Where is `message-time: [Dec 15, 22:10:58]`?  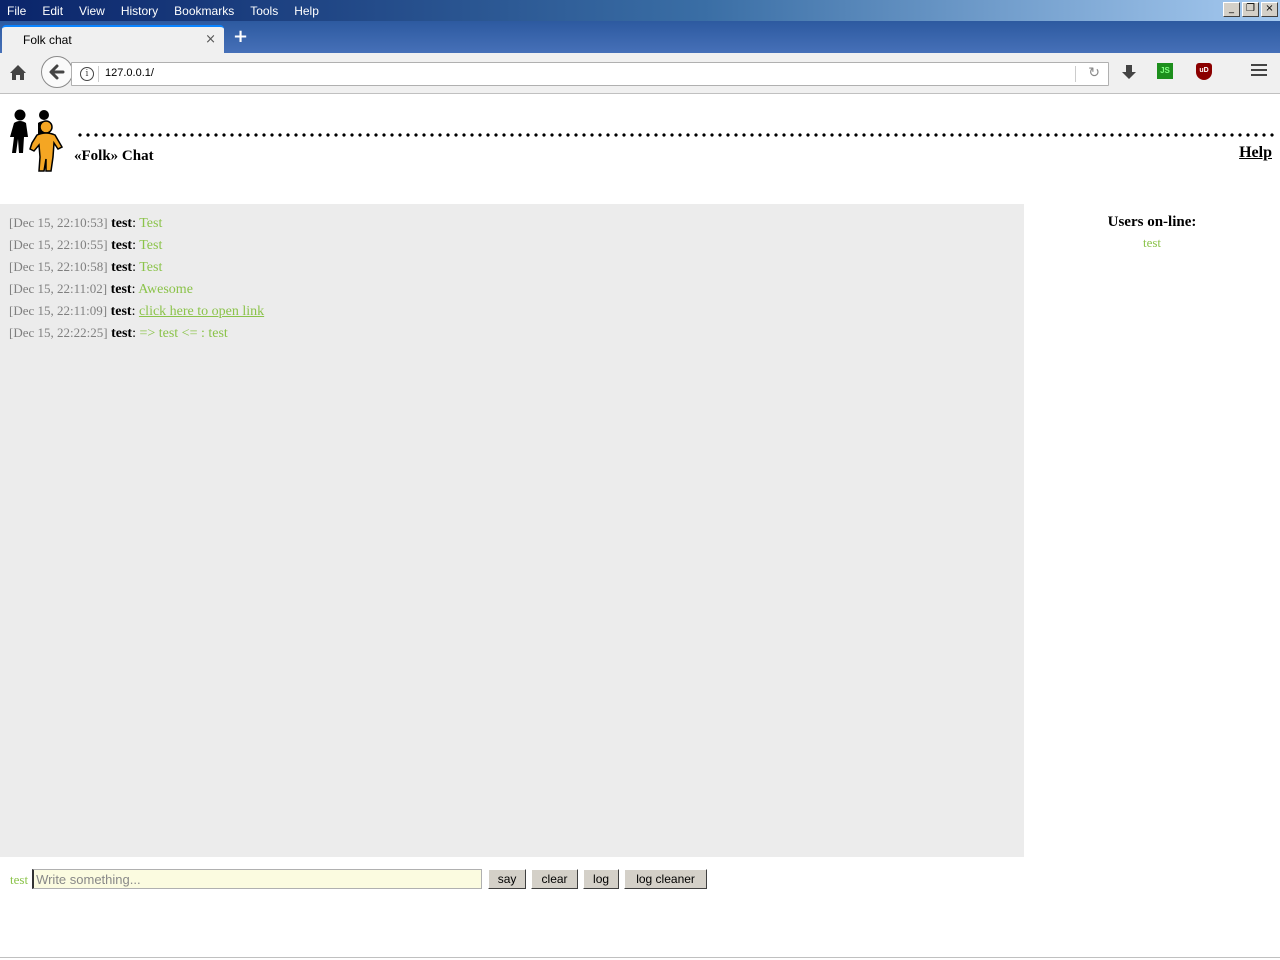
message-time: [Dec 15, 22:10:58] is located at coordinates (58, 266).